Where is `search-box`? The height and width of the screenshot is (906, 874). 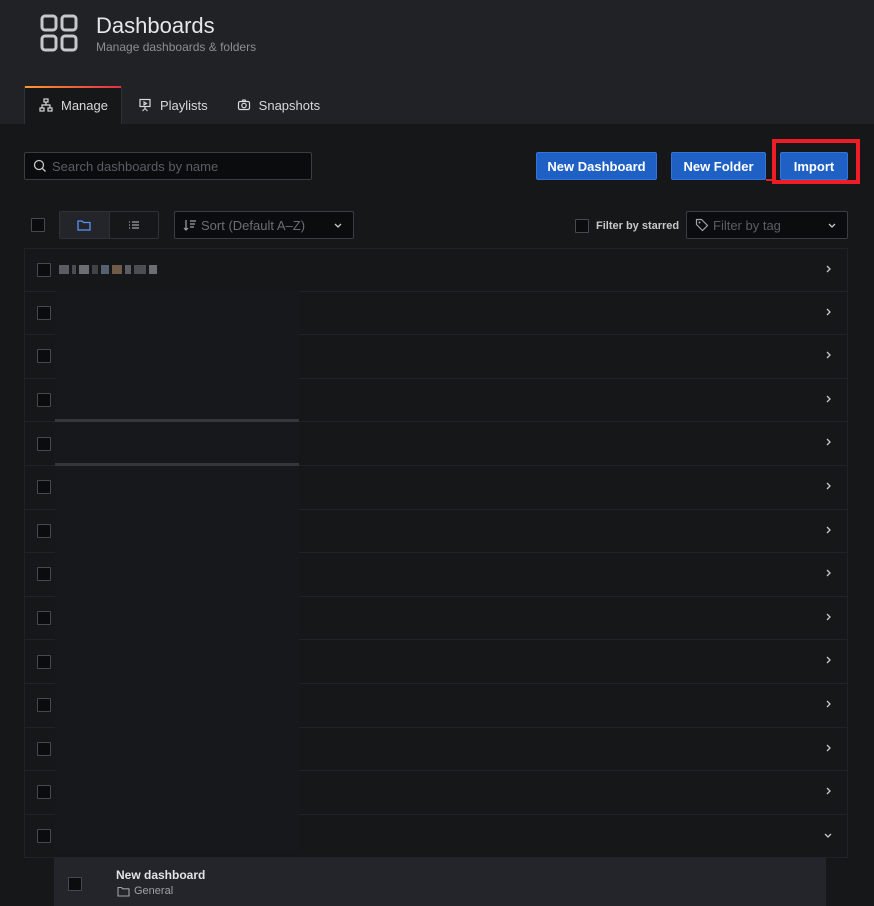 search-box is located at coordinates (168, 166).